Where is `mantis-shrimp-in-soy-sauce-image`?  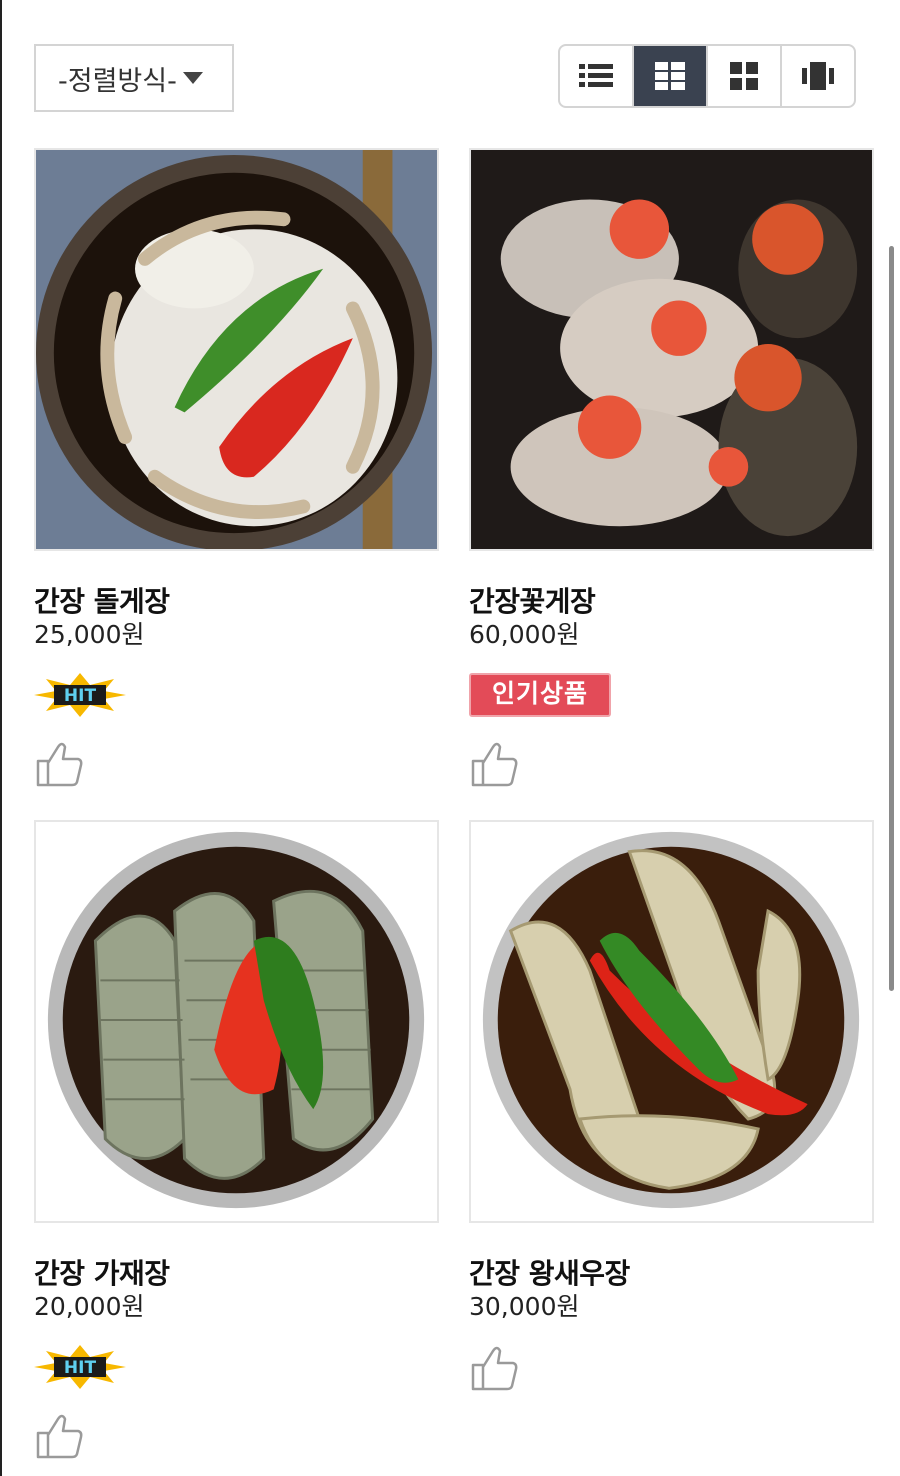 mantis-shrimp-in-soy-sauce-image is located at coordinates (236, 1021).